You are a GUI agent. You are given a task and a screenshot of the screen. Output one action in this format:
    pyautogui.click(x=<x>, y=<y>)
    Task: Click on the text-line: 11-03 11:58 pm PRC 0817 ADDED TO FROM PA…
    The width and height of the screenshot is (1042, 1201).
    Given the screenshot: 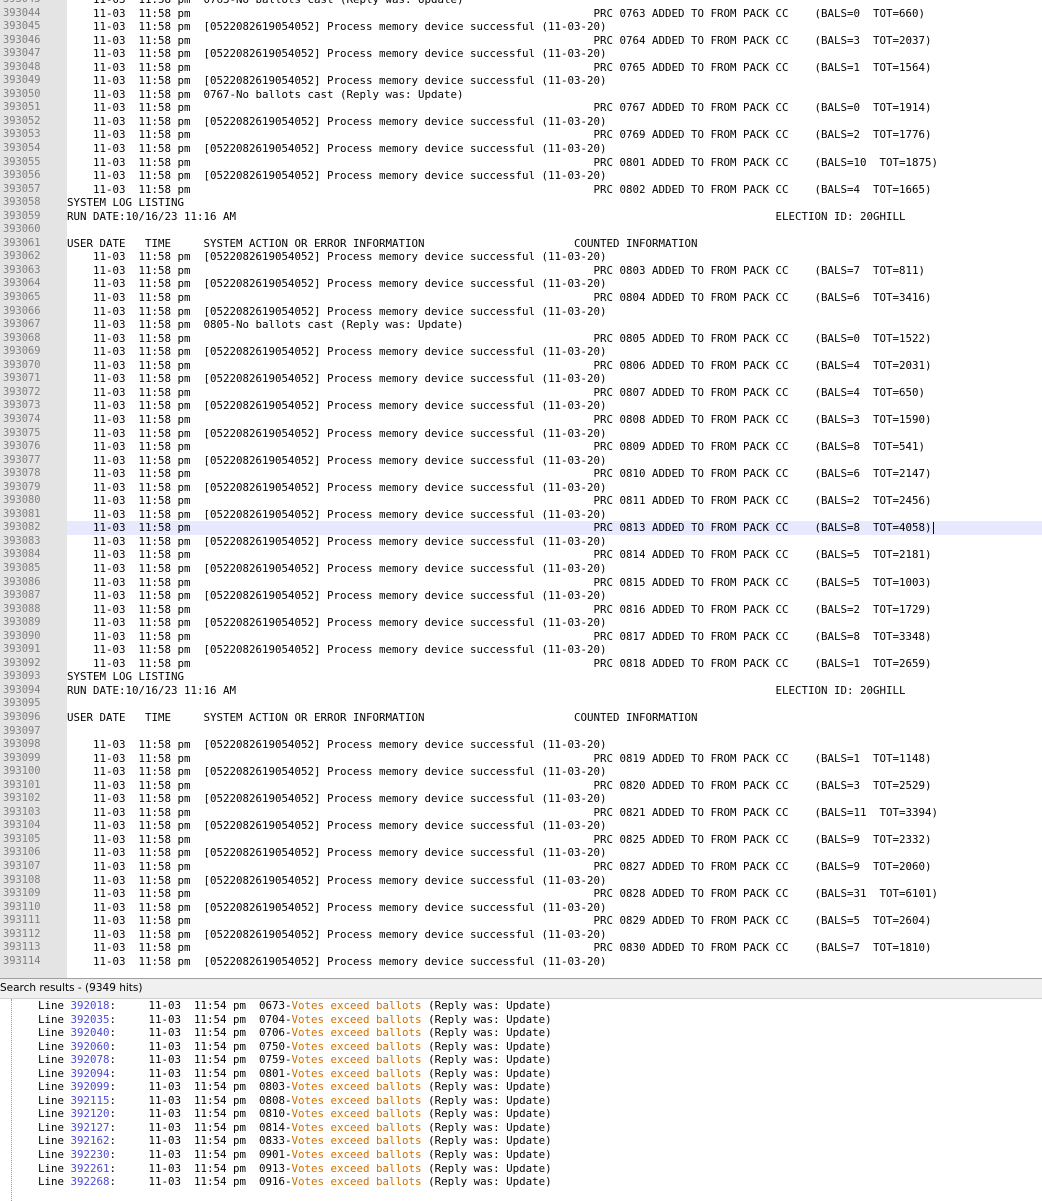 What is the action you would take?
    pyautogui.click(x=554, y=637)
    